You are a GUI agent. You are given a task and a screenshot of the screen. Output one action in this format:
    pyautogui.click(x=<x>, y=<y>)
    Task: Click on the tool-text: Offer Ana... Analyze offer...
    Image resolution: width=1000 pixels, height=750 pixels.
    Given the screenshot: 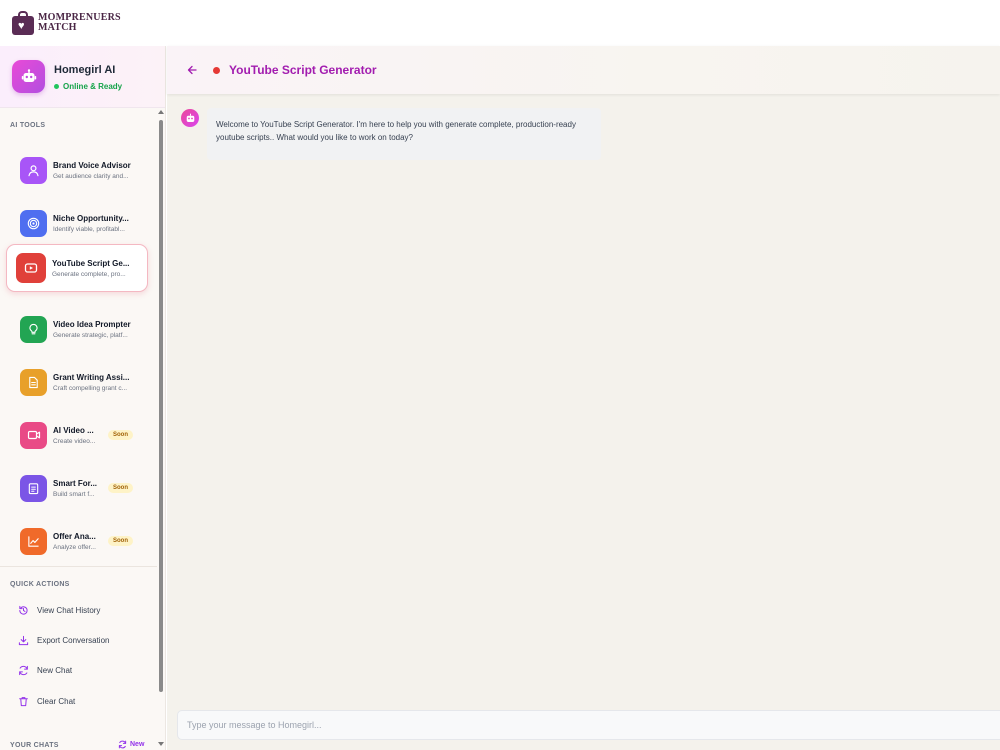 What is the action you would take?
    pyautogui.click(x=80, y=541)
    